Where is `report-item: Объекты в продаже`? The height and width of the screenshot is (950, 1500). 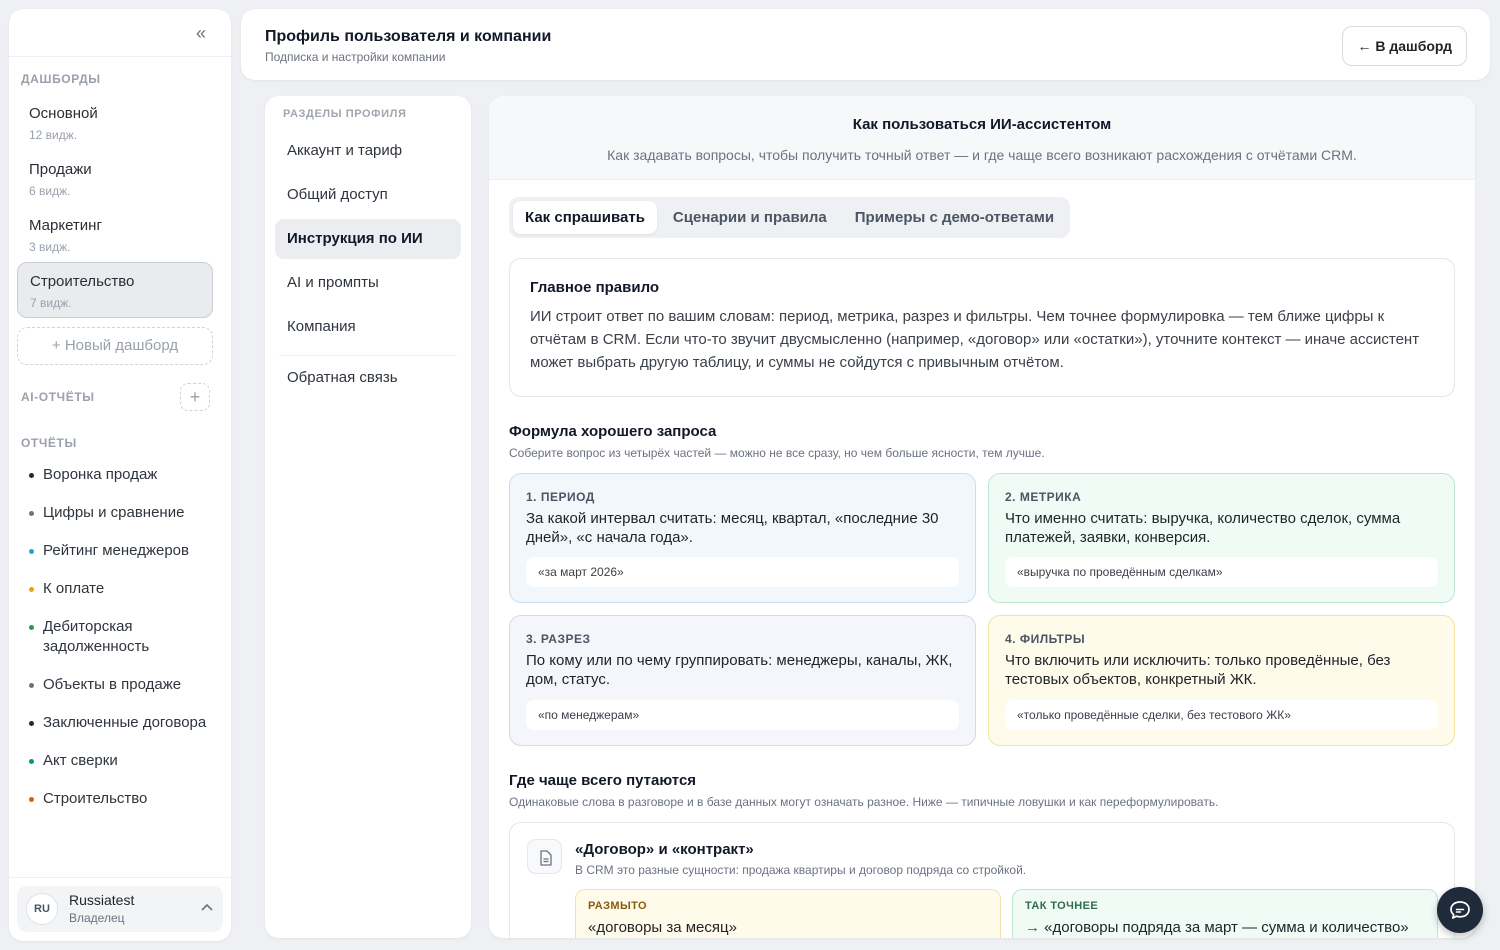
report-item: Объекты в продаже is located at coordinates (124, 685).